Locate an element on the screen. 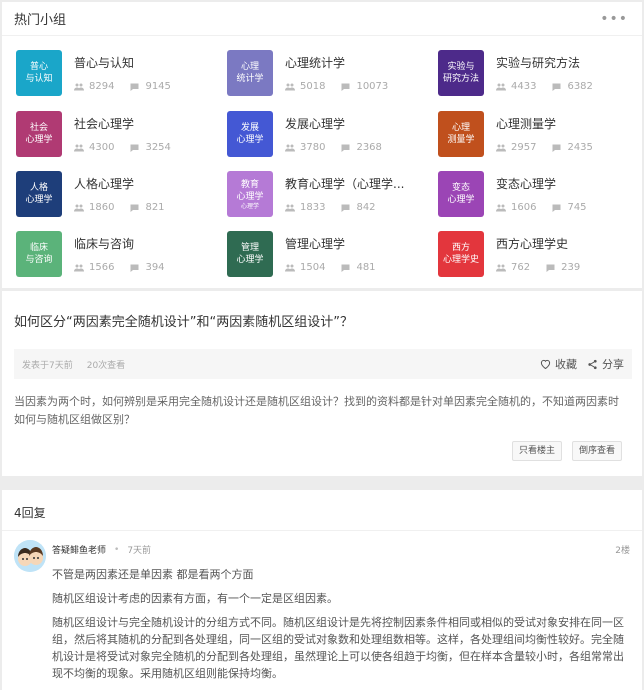  share-button: 分享 is located at coordinates (605, 364).